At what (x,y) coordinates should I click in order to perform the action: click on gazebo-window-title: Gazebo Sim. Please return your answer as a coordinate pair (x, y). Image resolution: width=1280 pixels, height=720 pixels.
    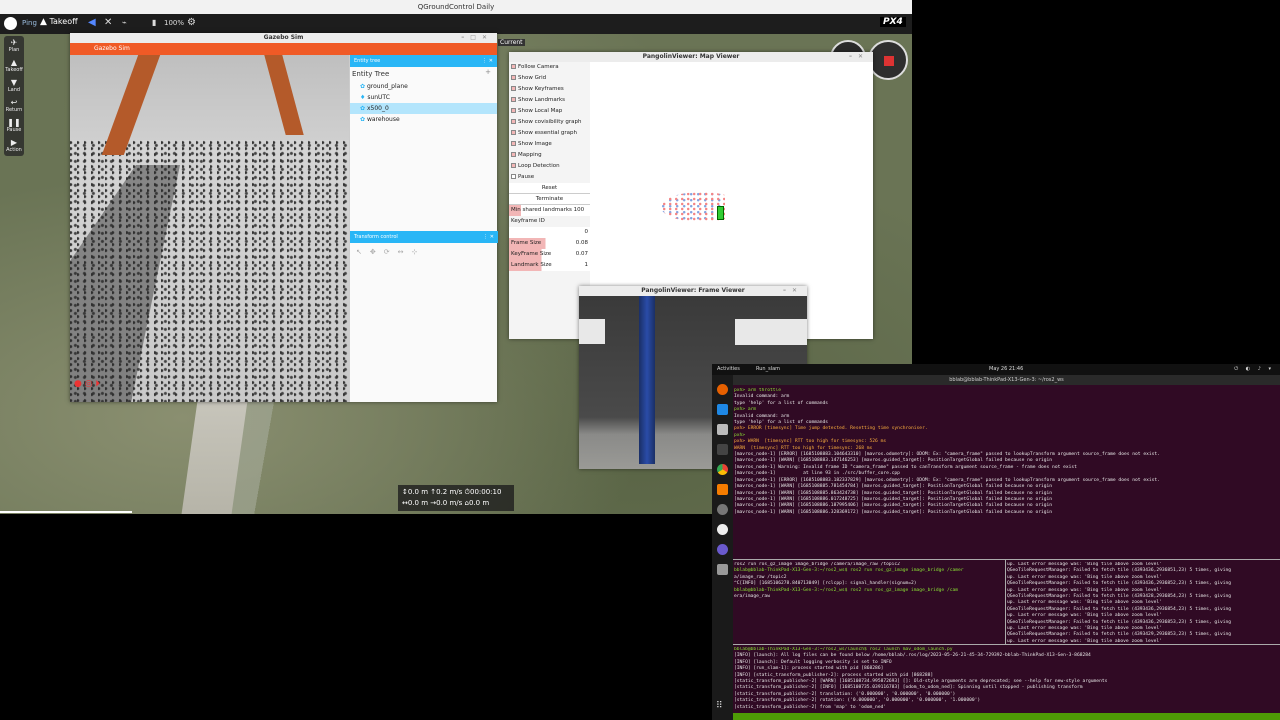
    Looking at the image, I should click on (283, 37).